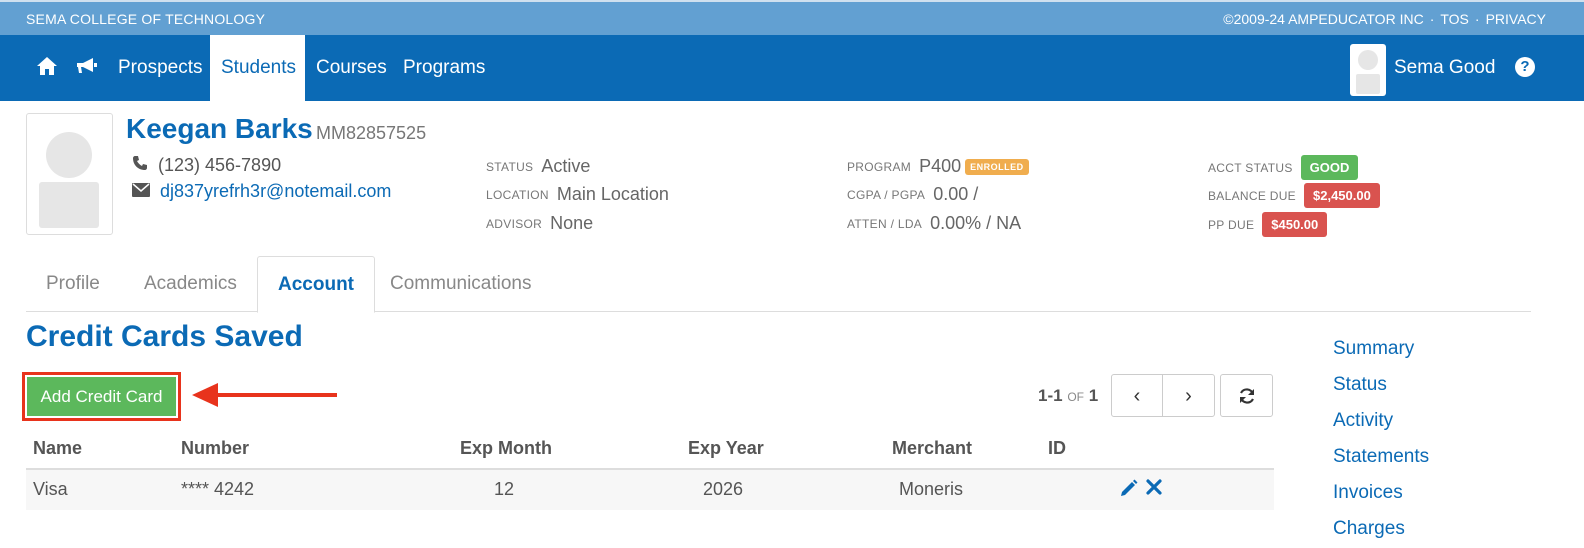  I want to click on arrow-left-icon, so click(265, 397).